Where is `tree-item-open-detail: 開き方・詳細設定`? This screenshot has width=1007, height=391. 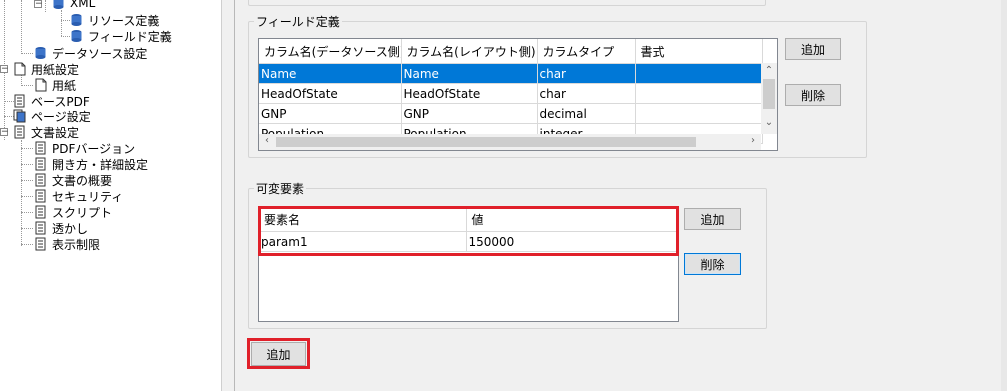 tree-item-open-detail: 開き方・詳細設定 is located at coordinates (91, 164).